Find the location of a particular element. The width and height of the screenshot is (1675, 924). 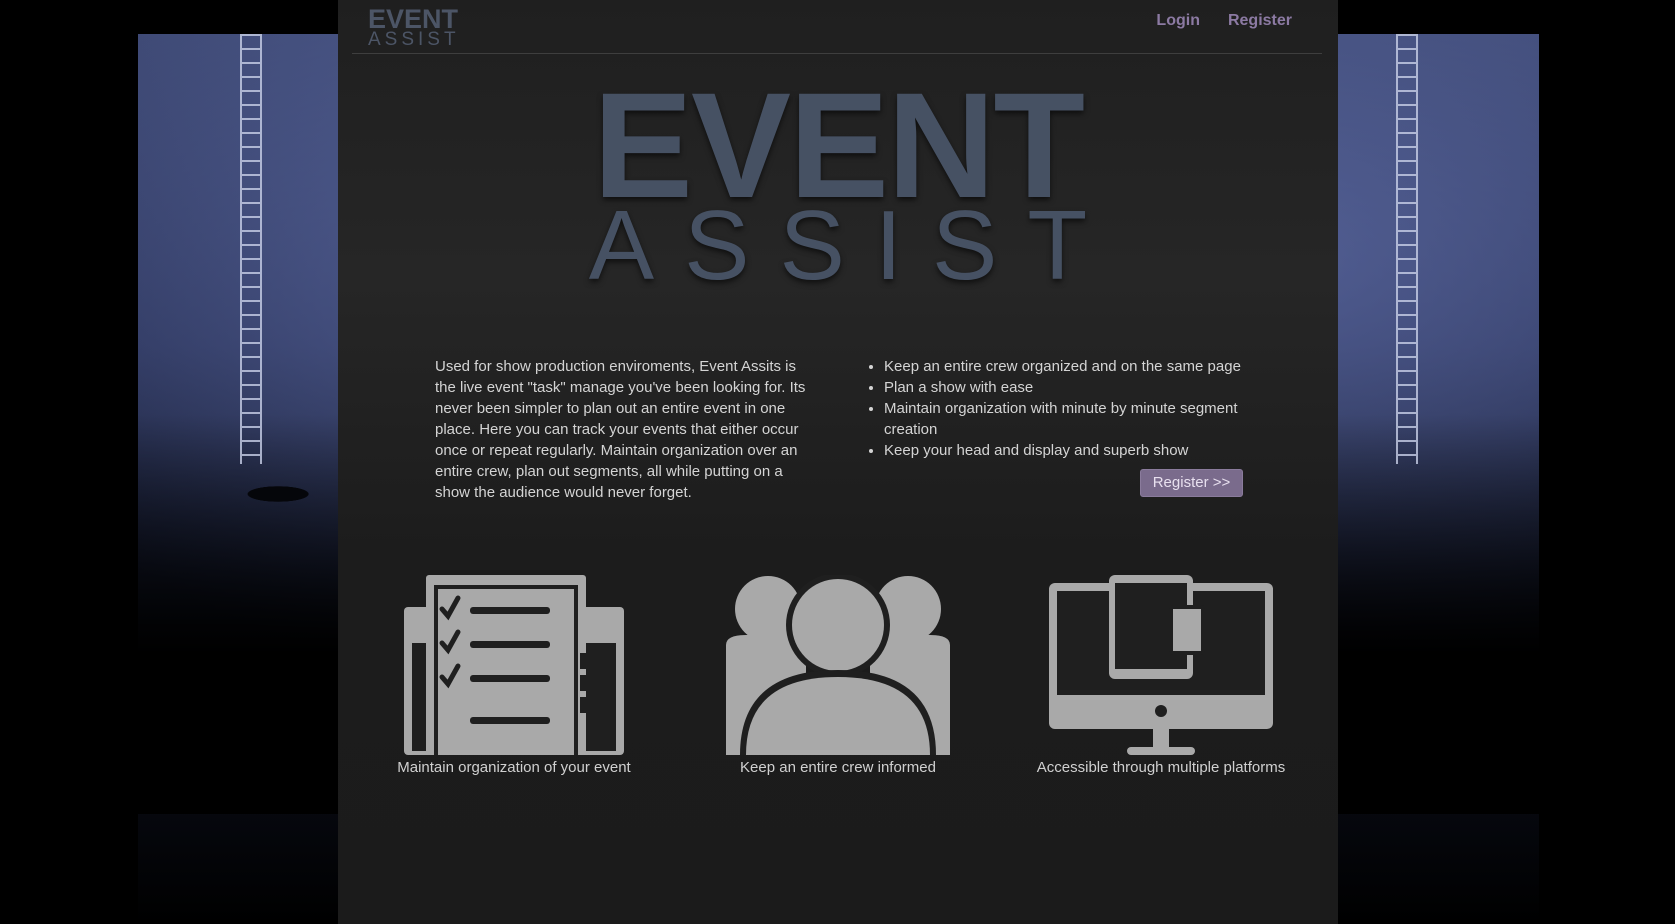

navbar: EVENT ASSIST Login Register is located at coordinates (837, 27).